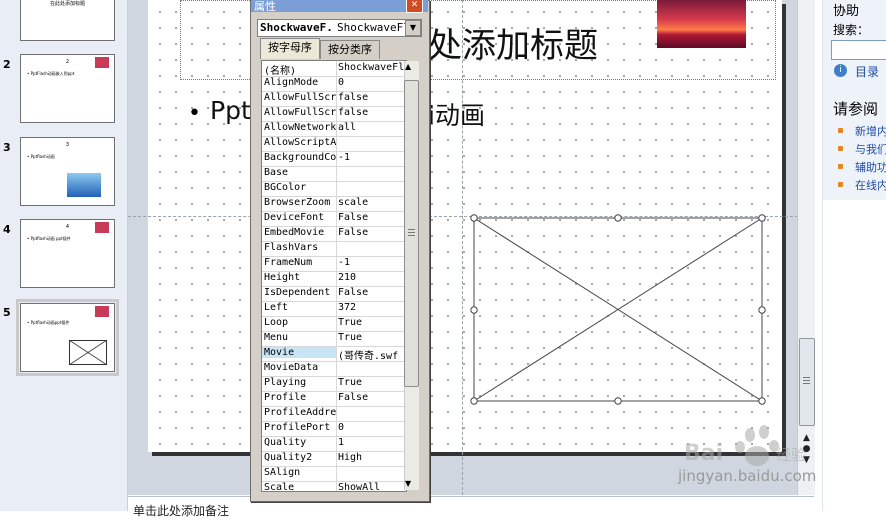 Image resolution: width=886 pixels, height=519 pixels. I want to click on property-name: Playing, so click(285, 382).